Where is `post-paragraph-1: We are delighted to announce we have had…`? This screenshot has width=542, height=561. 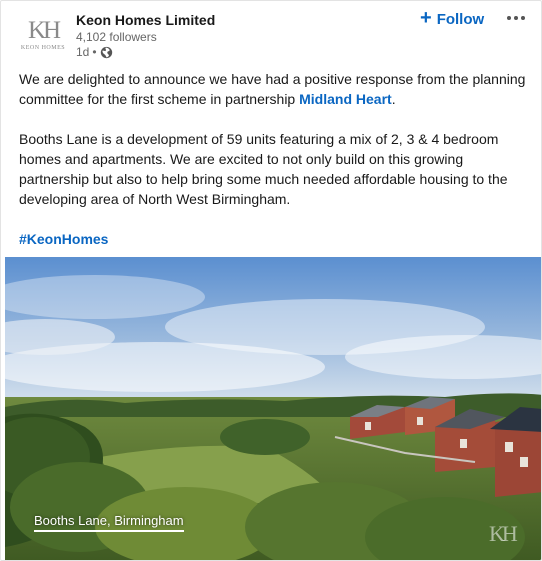 post-paragraph-1: We are delighted to announce we have had… is located at coordinates (272, 89).